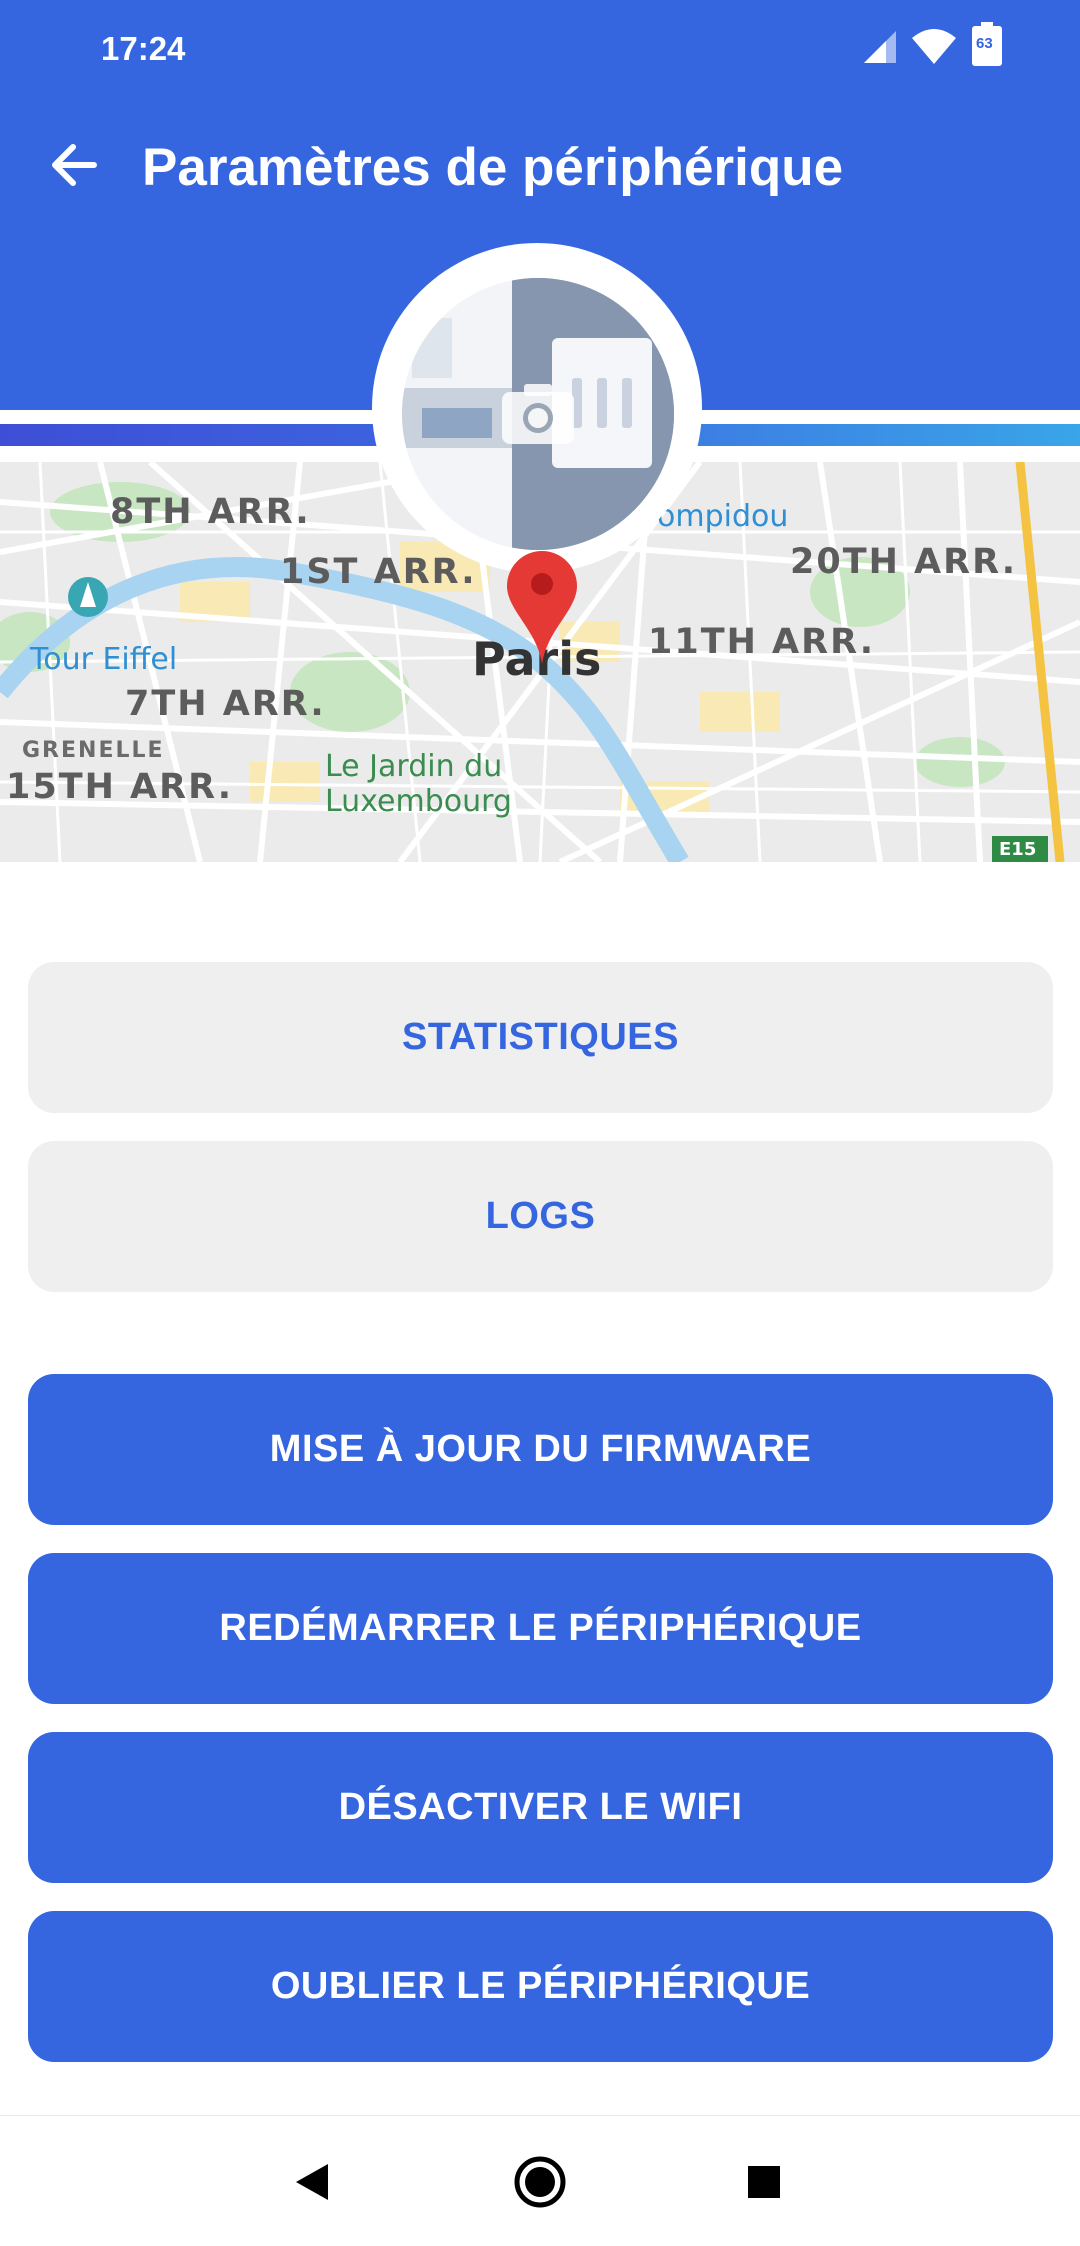  I want to click on home-circle-icon, so click(540, 2182).